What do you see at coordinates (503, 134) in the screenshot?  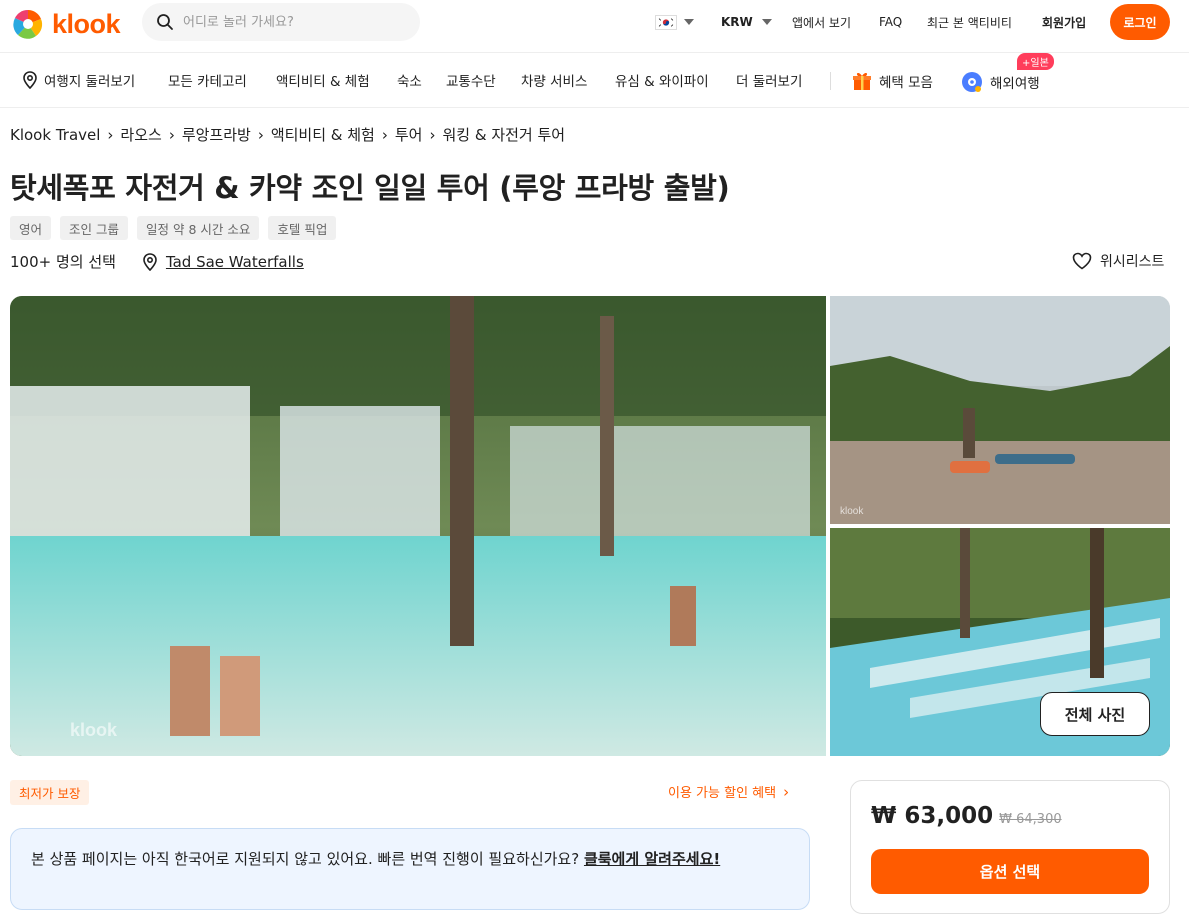 I see `breadcrumb-item: 워킹 & 자전거 투어` at bounding box center [503, 134].